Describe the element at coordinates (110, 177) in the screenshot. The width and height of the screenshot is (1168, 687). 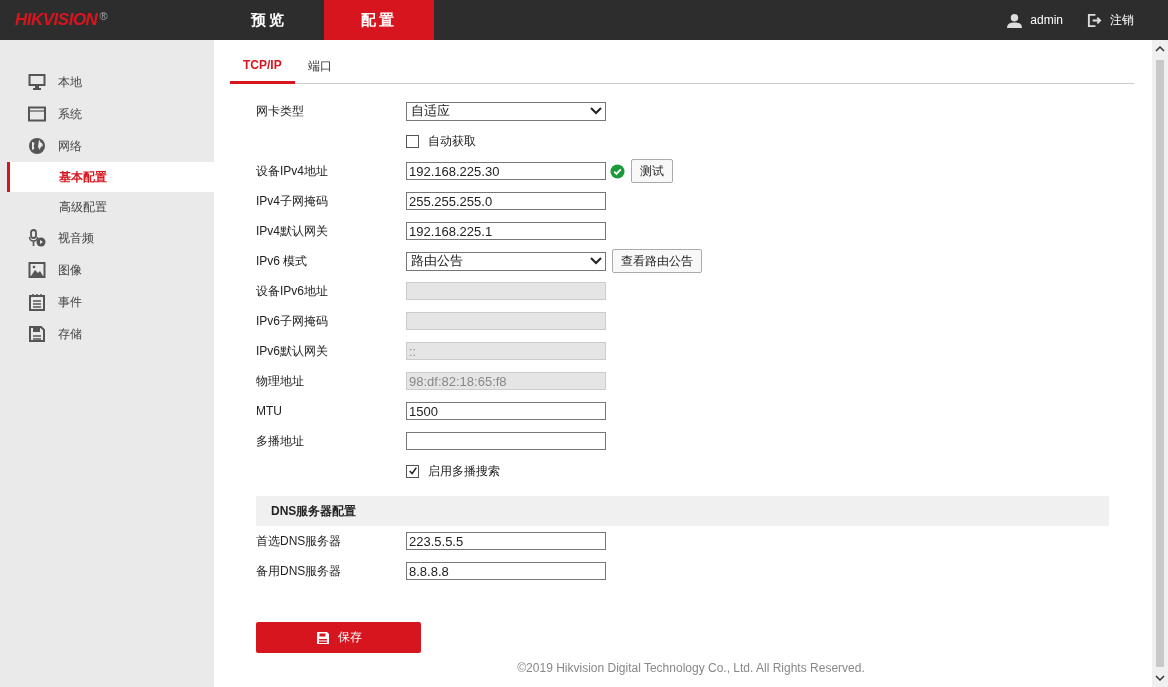
I see `sidebar-subitem: 基本配置` at that location.